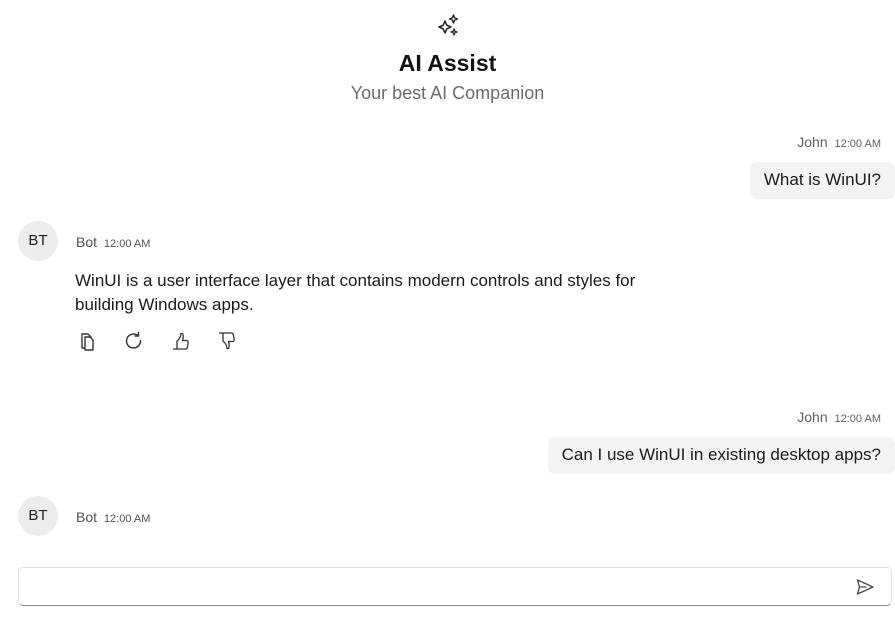  I want to click on copy-icon, so click(88, 341).